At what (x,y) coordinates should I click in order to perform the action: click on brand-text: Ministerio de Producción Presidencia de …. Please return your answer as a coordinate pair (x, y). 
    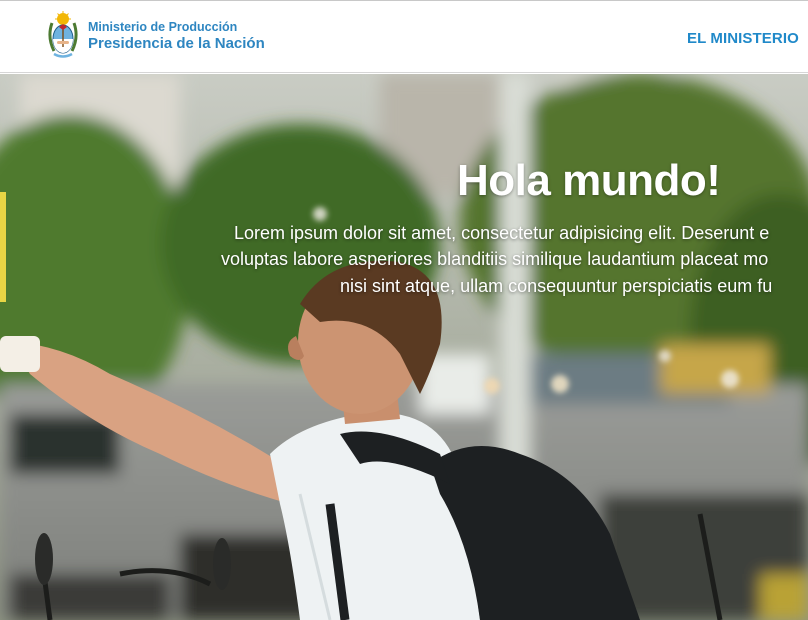
    Looking at the image, I should click on (176, 35).